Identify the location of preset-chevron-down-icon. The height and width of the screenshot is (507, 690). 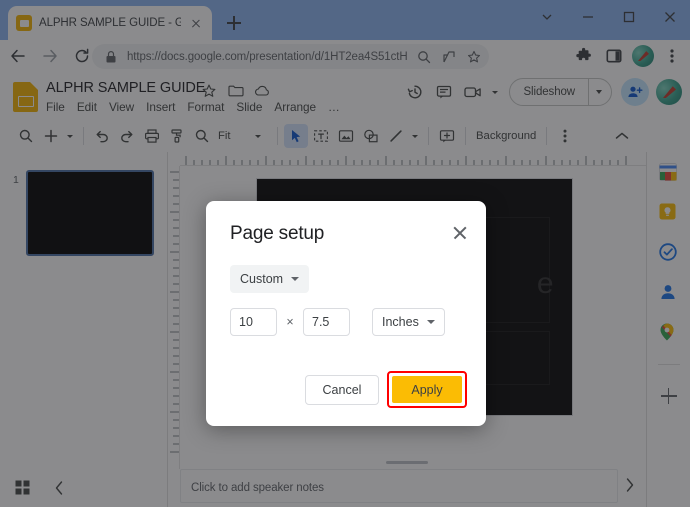
(295, 279).